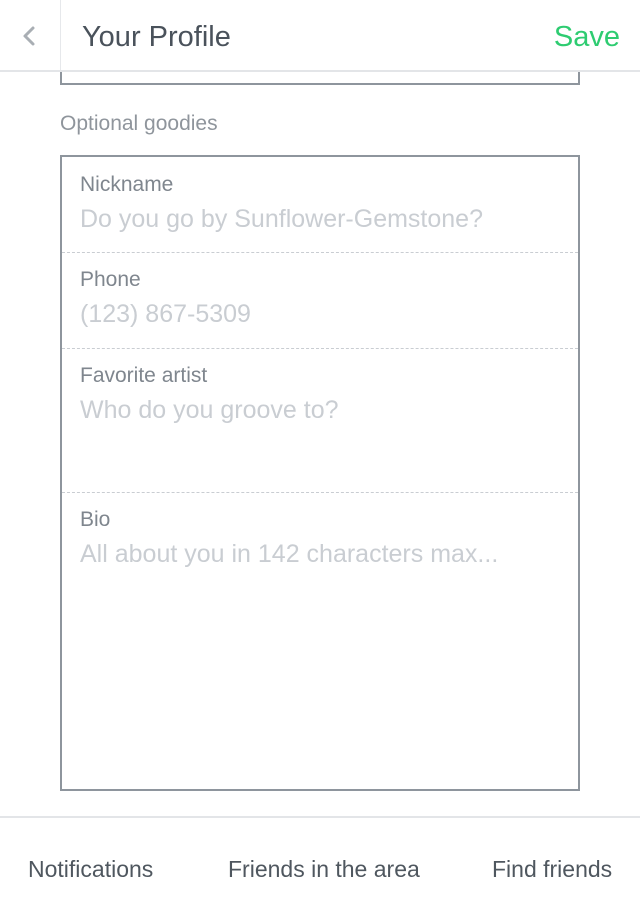 This screenshot has width=640, height=920. Describe the element at coordinates (144, 375) in the screenshot. I see `favorite-artist-label: Favorite artist` at that location.